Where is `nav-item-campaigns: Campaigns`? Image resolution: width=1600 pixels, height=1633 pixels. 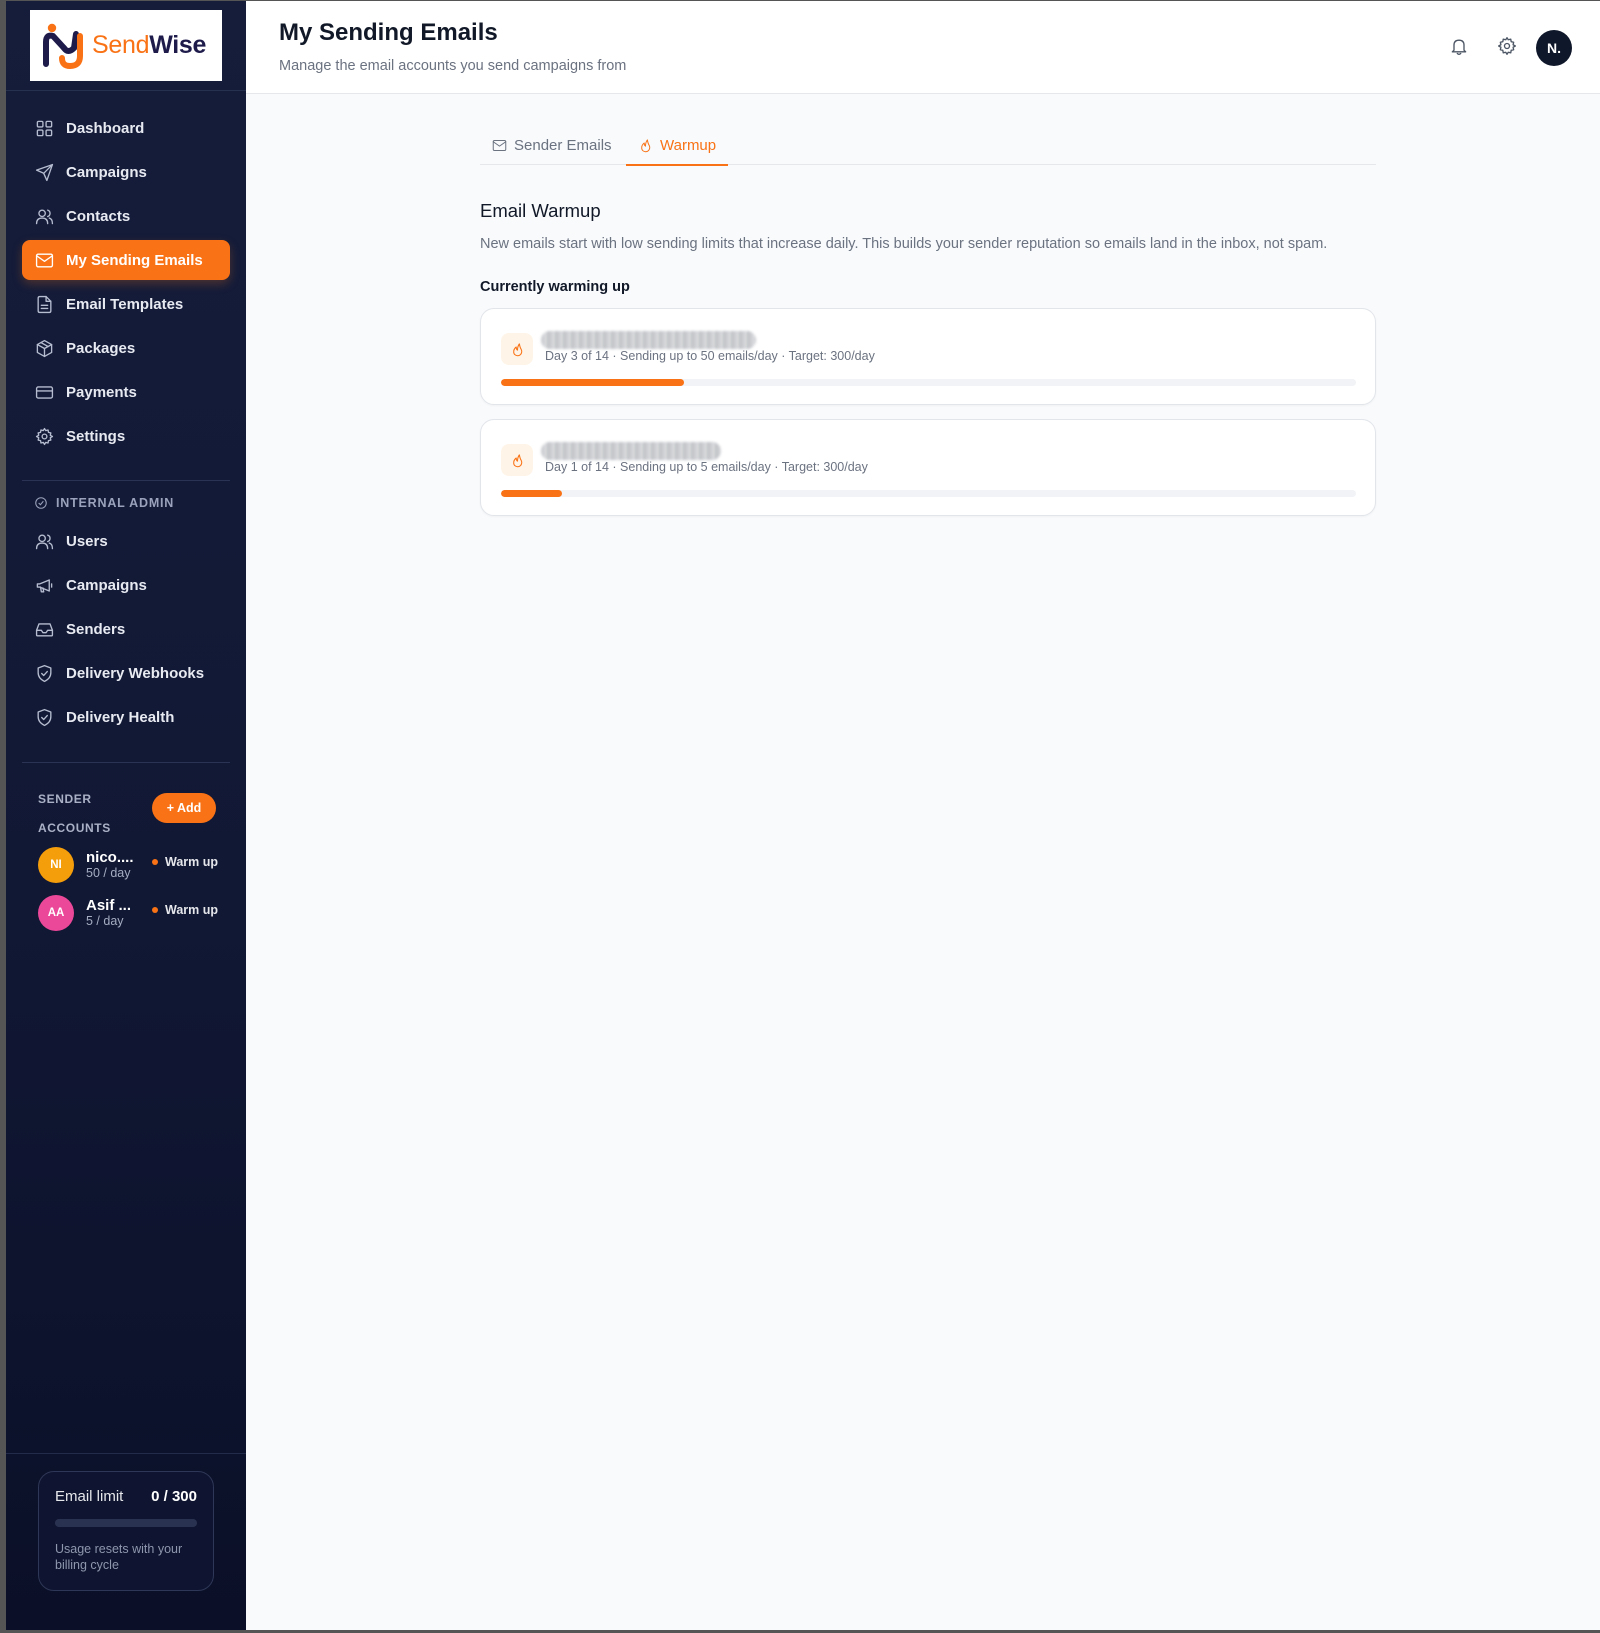 nav-item-campaigns: Campaigns is located at coordinates (126, 172).